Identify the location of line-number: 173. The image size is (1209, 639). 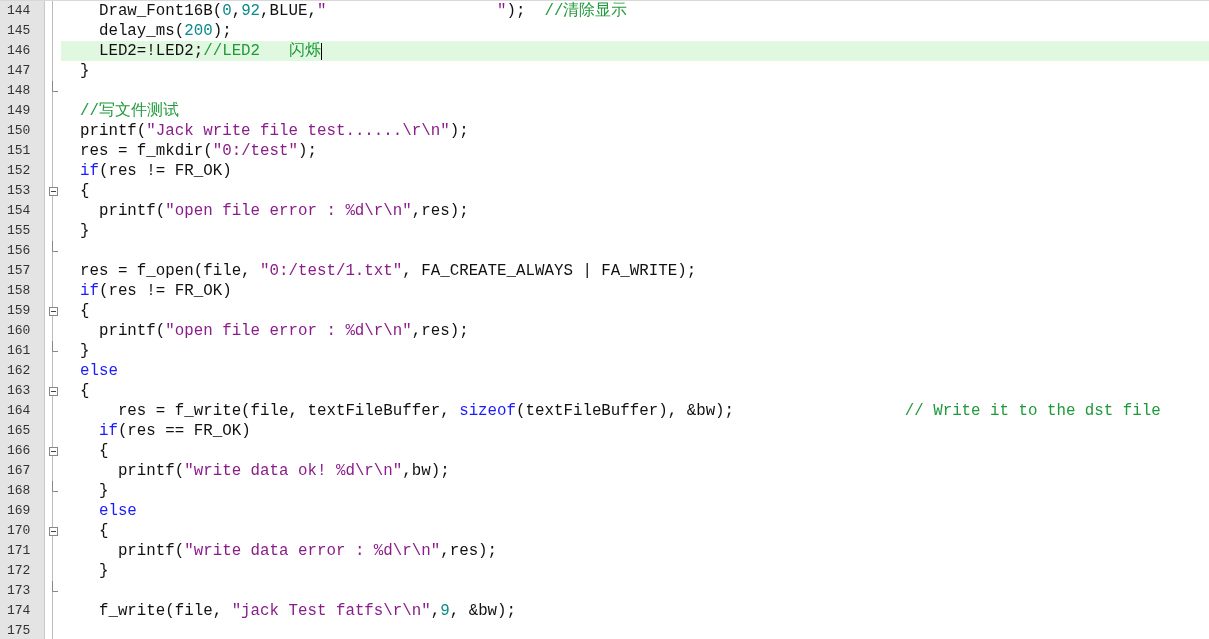
(22, 591).